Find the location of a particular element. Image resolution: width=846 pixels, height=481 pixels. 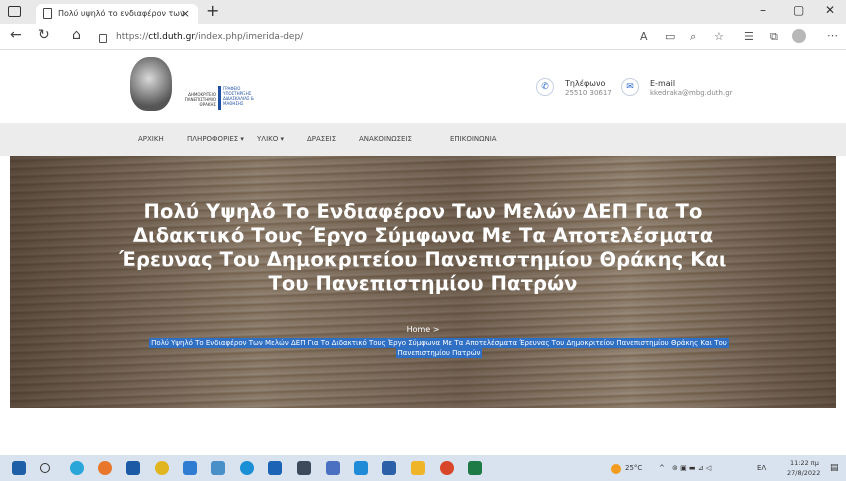

read-aloud-icon: A is located at coordinates (644, 36).